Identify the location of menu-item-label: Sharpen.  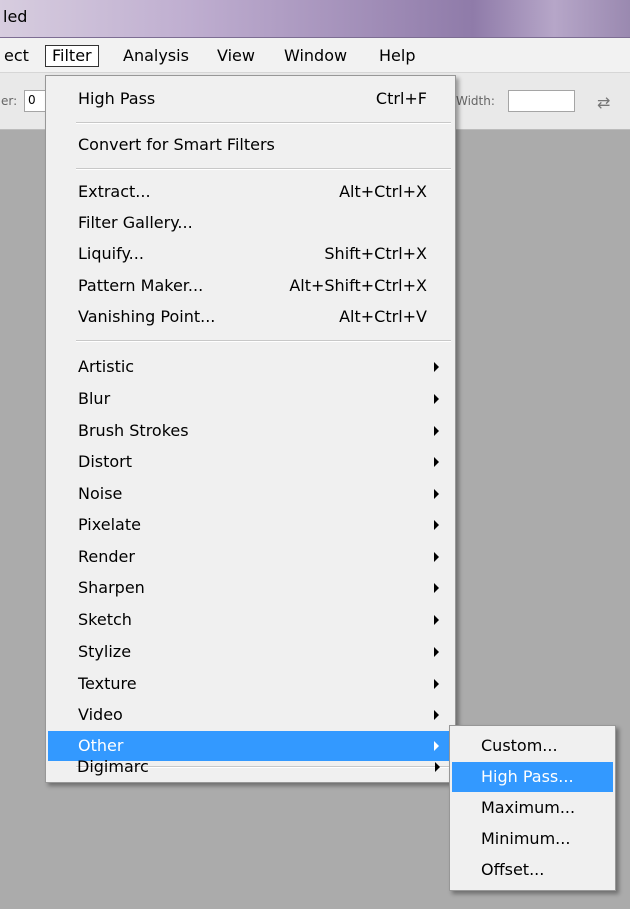
(111, 587).